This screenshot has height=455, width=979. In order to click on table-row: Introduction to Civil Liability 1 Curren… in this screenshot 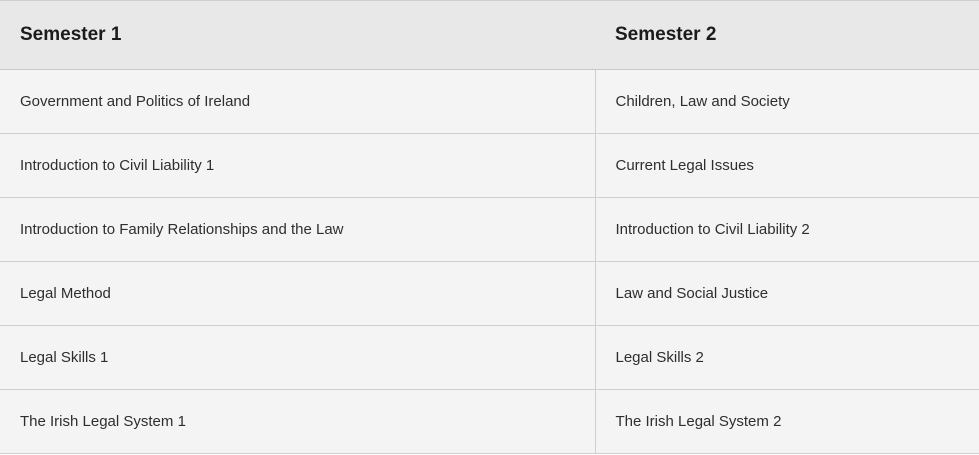, I will do `click(489, 165)`.